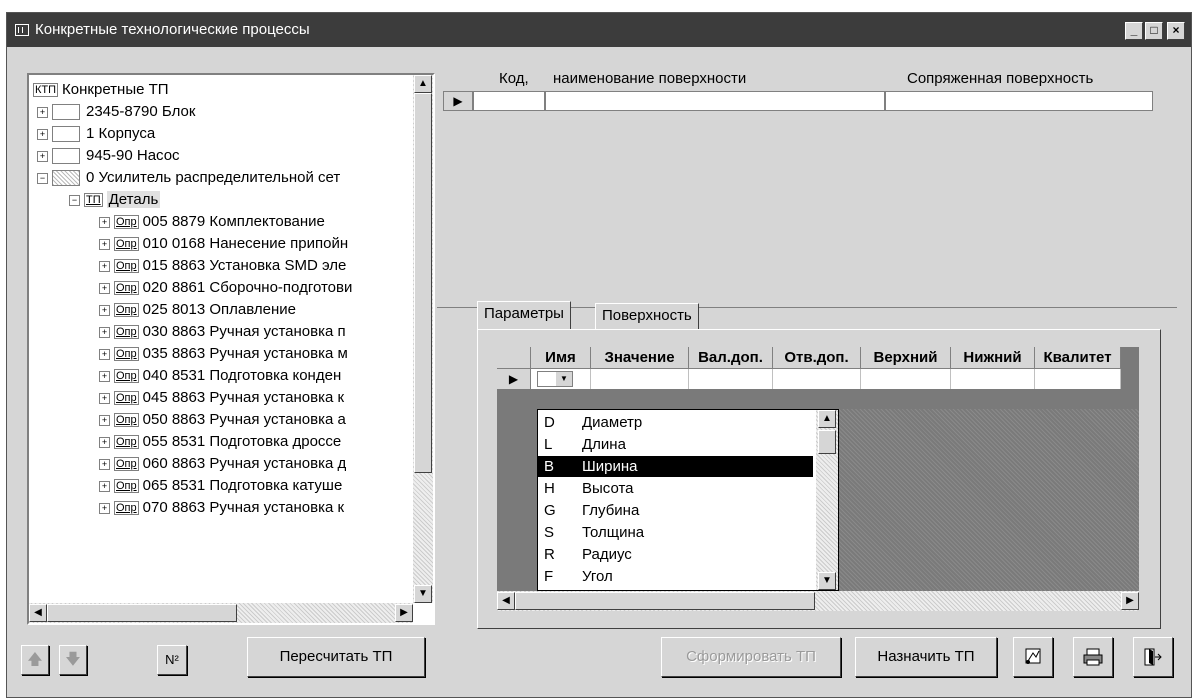 The height and width of the screenshot is (698, 1192). Describe the element at coordinates (188, 178) in the screenshot. I see `tree-item: − 0 Усилитель распределительной сет` at that location.